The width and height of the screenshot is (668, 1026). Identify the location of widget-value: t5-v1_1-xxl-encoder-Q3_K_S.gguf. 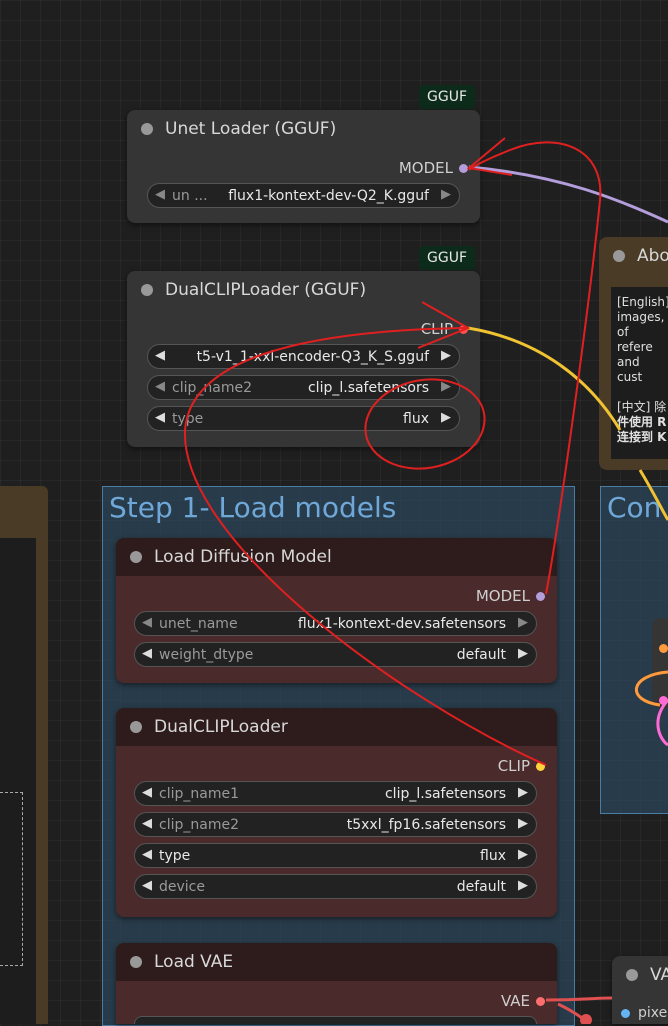
(312, 357).